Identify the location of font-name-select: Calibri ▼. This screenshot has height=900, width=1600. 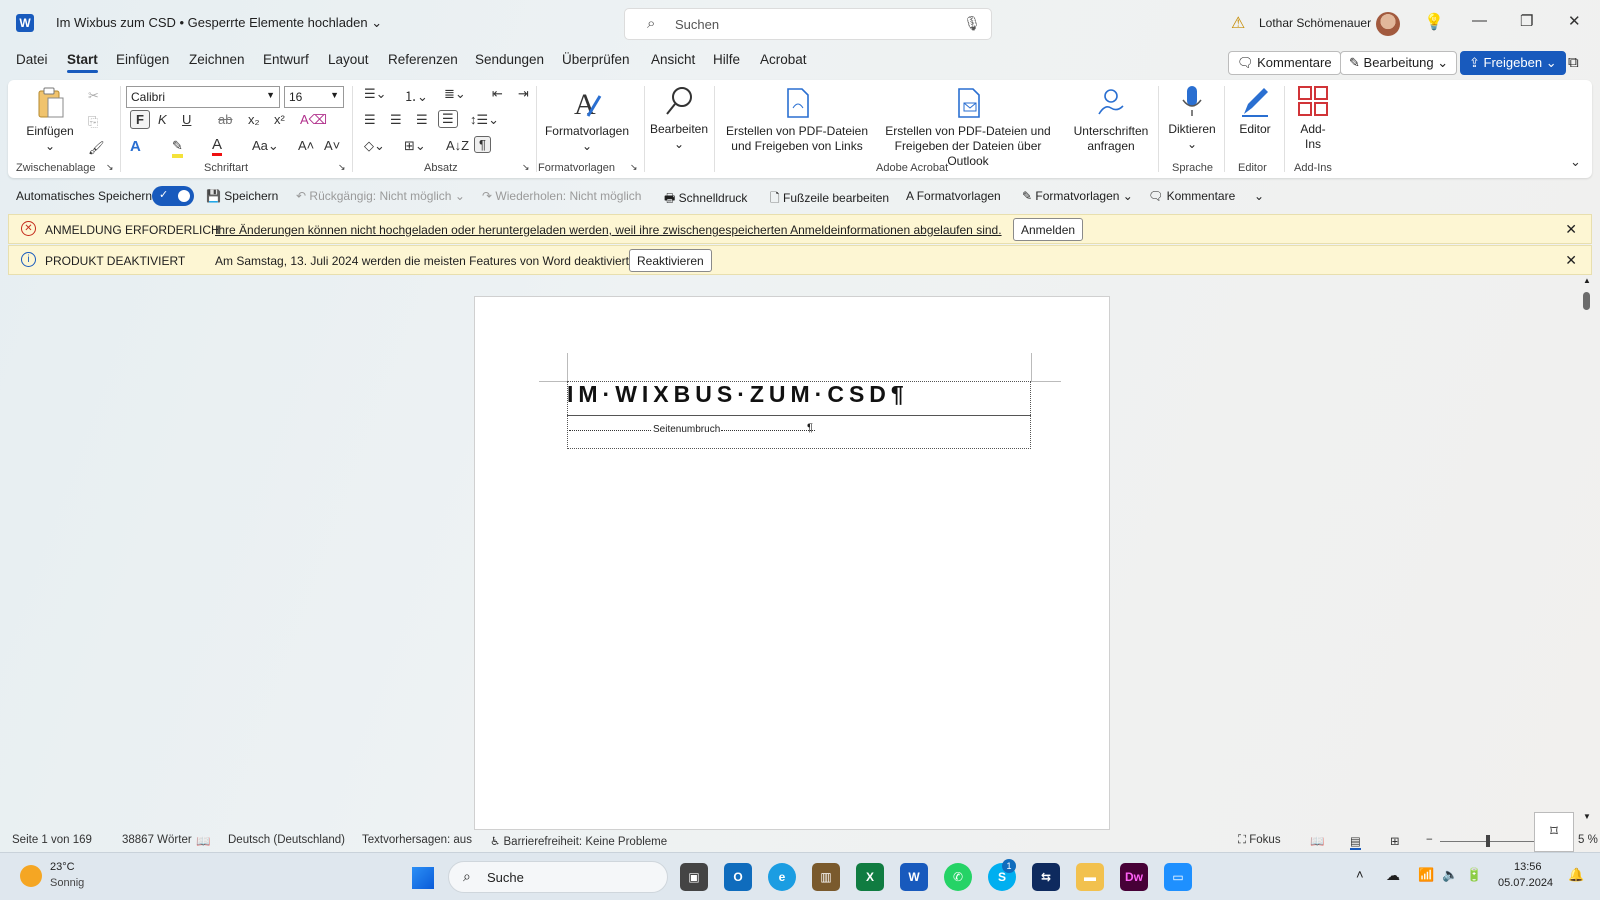
(203, 97).